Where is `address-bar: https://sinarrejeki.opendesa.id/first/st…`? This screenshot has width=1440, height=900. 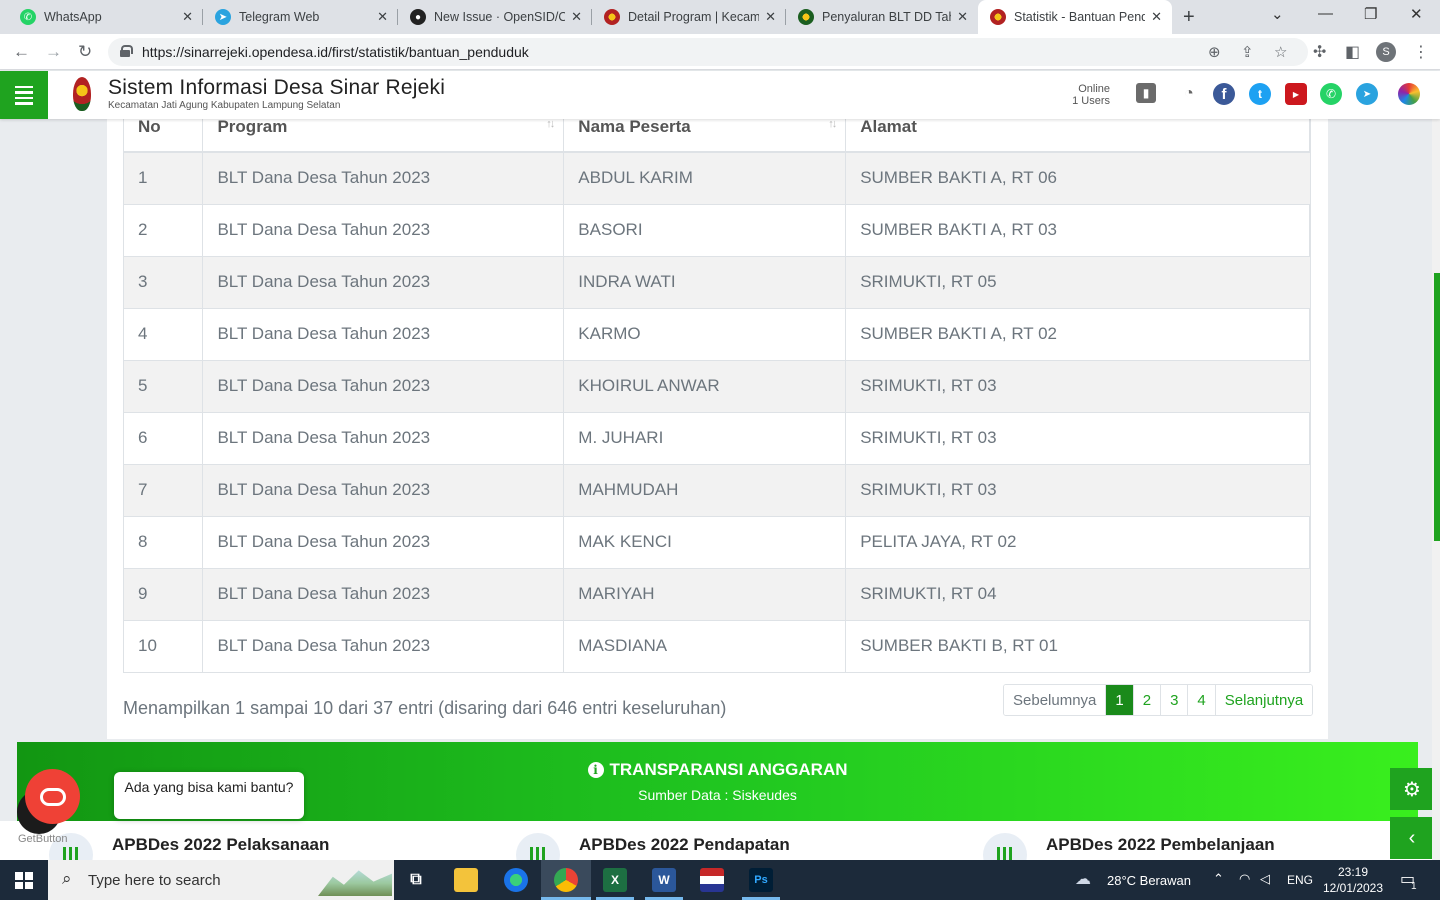
address-bar: https://sinarrejeki.opendesa.id/first/st… is located at coordinates (708, 52).